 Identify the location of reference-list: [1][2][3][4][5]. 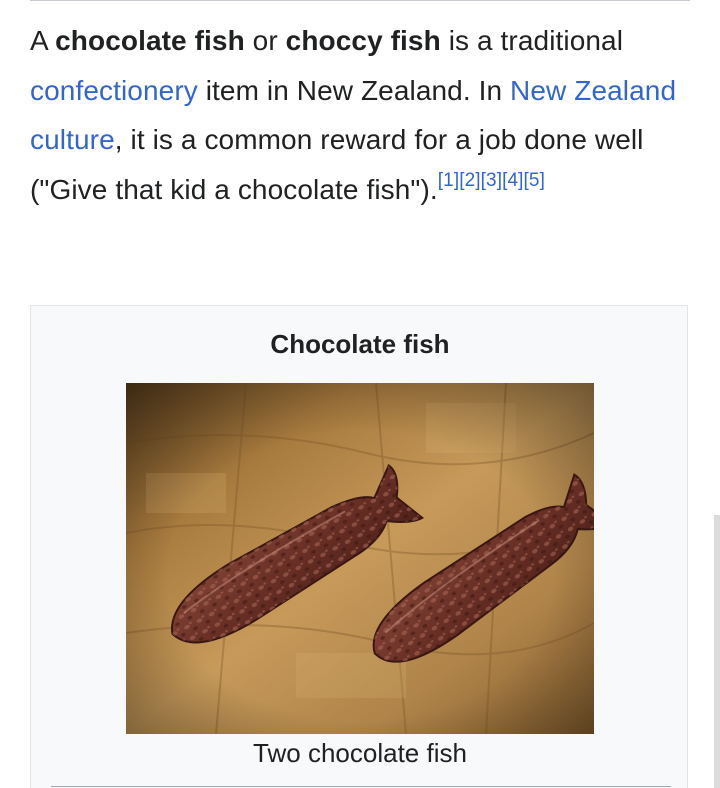
(491, 180).